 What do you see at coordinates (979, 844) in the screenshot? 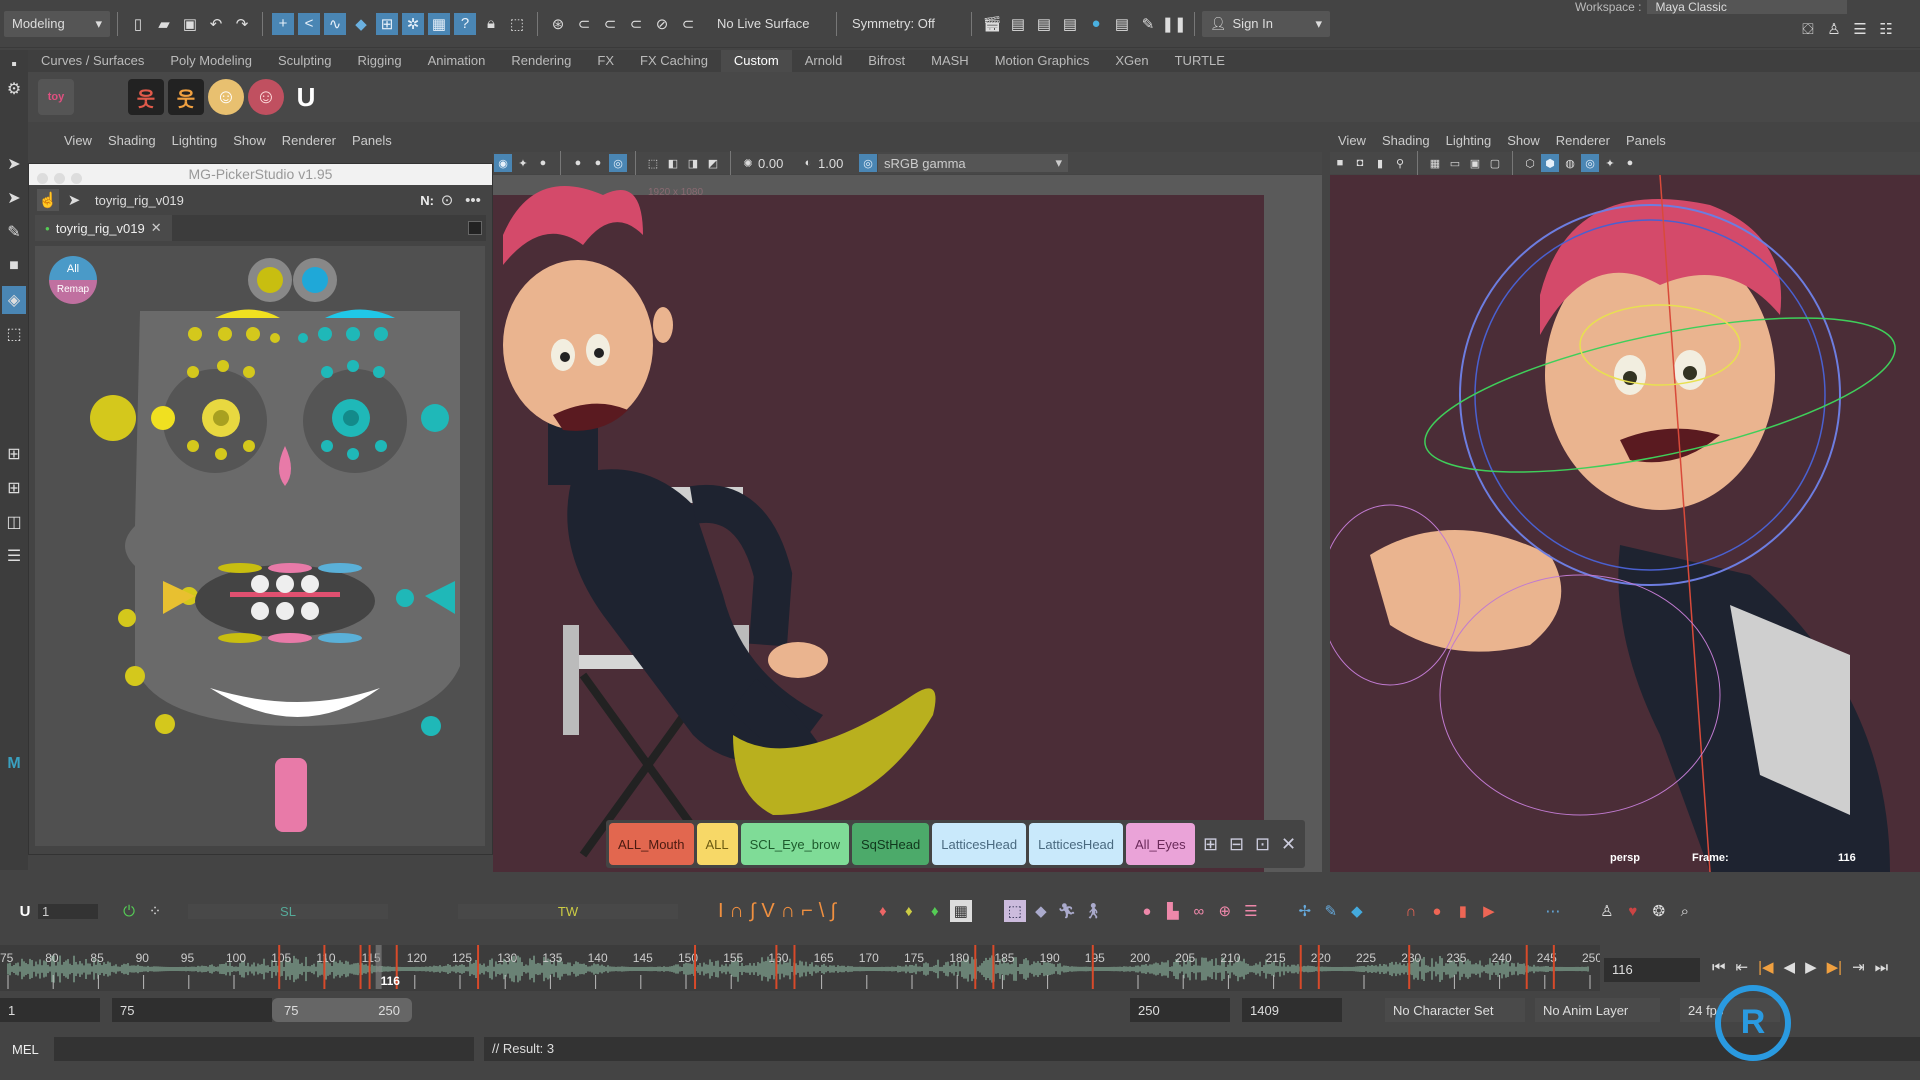
I see `selection-set-button: LatticesHead` at bounding box center [979, 844].